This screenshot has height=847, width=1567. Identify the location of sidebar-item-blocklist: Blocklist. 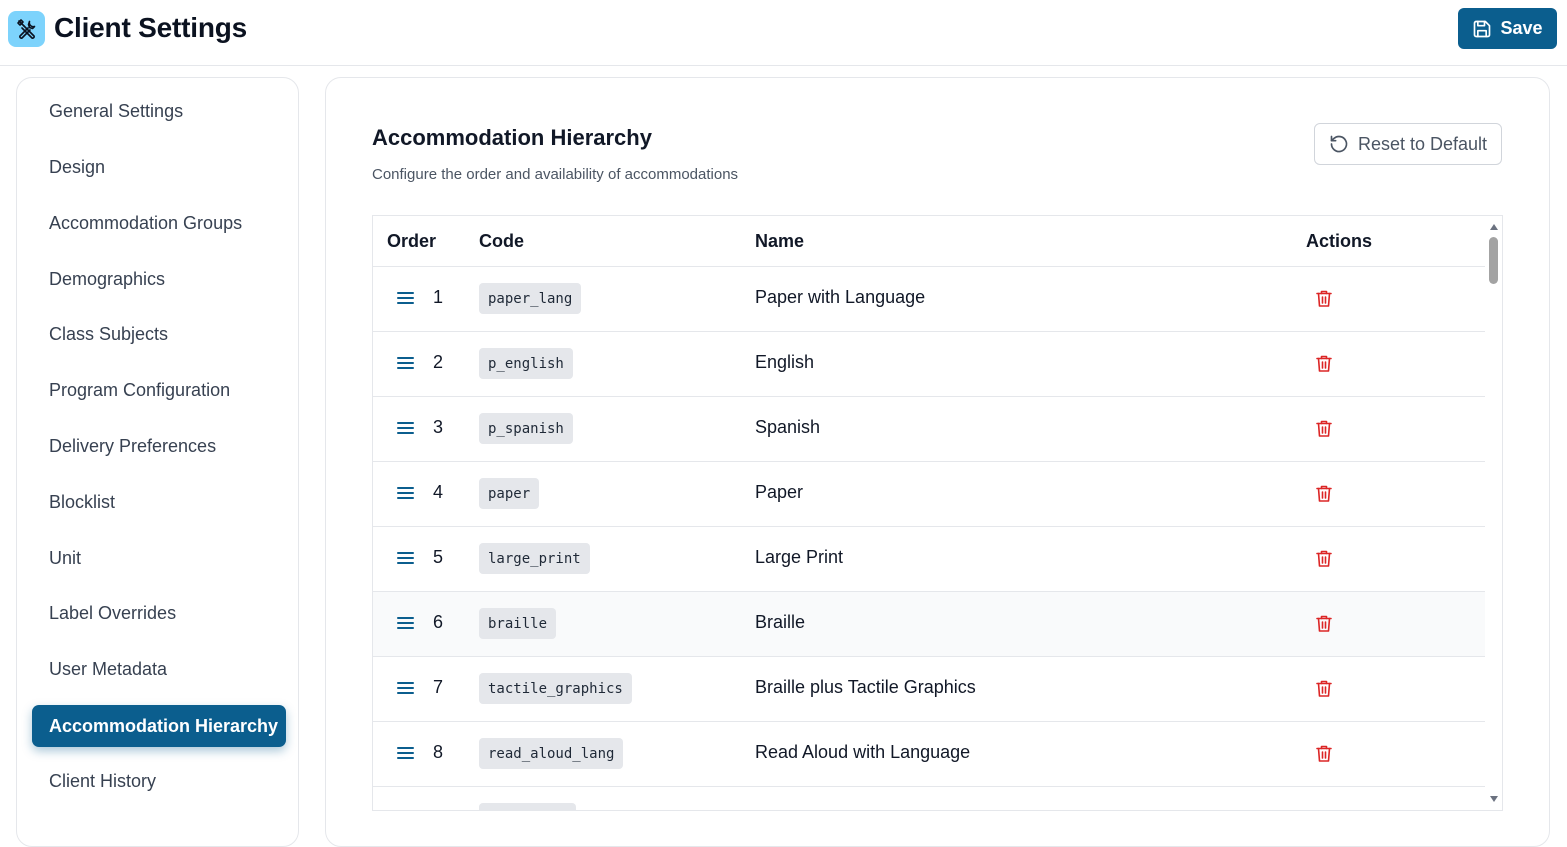
(159, 502).